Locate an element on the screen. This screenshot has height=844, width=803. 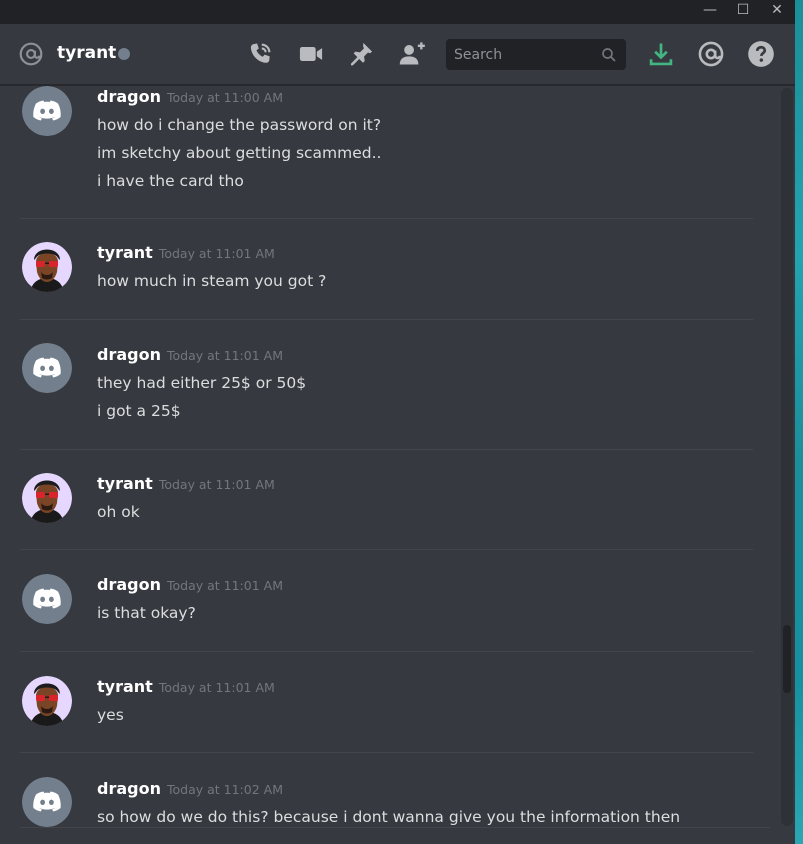
search-box is located at coordinates (536, 54).